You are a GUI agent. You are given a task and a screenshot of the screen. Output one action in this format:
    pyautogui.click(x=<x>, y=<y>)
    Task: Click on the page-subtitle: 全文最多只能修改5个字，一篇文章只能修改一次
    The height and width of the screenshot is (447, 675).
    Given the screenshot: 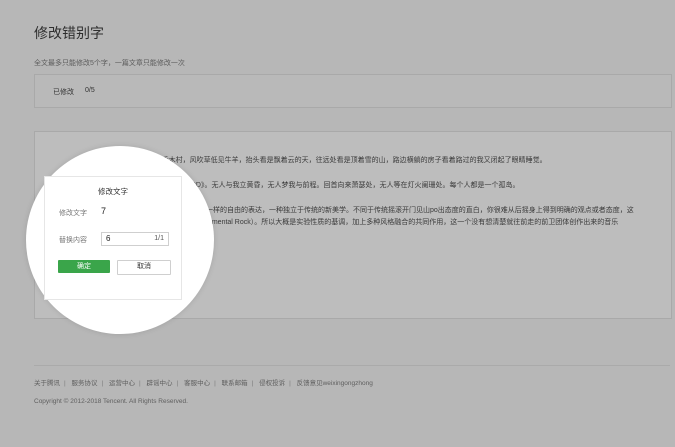 What is the action you would take?
    pyautogui.click(x=109, y=63)
    